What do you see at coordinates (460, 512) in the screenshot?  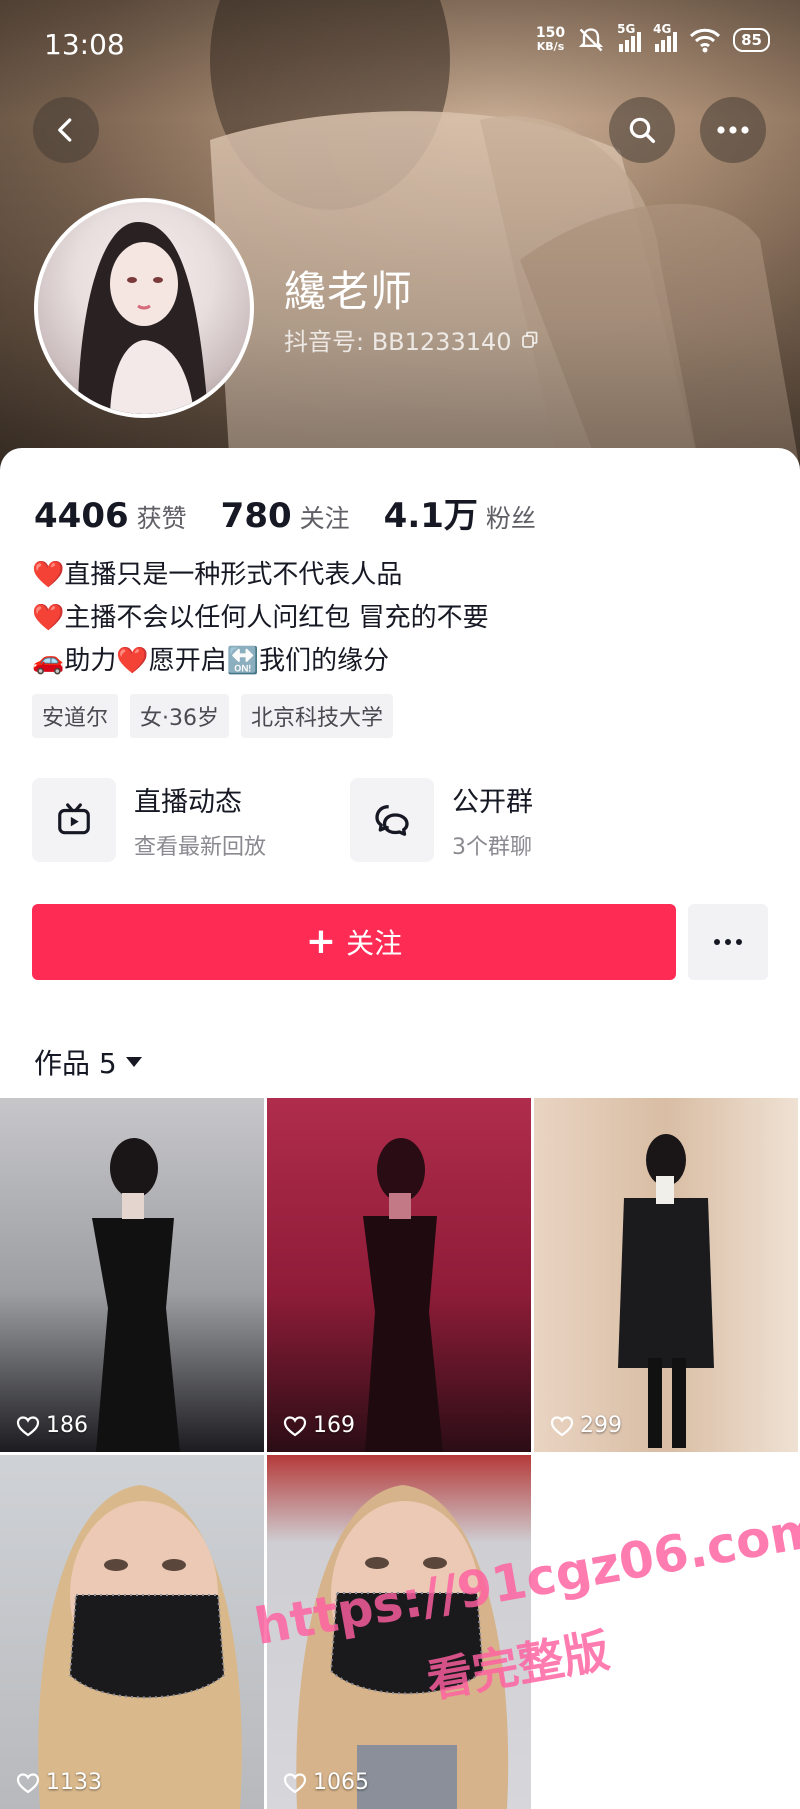 I see `stat-followers: 4.1万 粉丝` at bounding box center [460, 512].